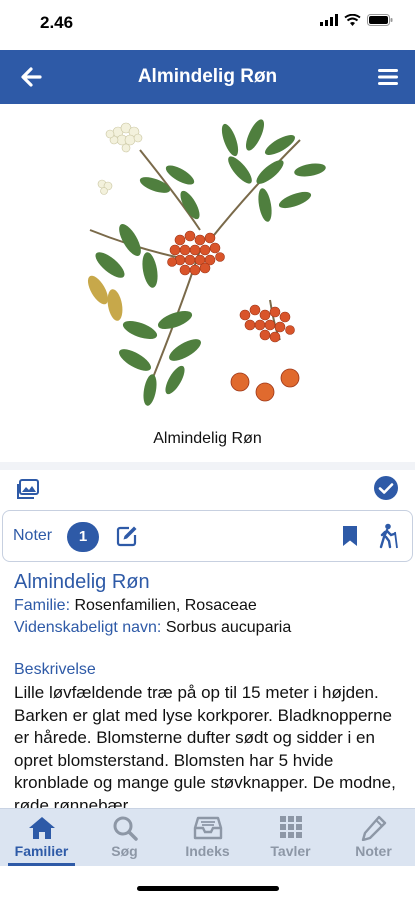 Image resolution: width=415 pixels, height=900 pixels. I want to click on bookmark-button, so click(350, 536).